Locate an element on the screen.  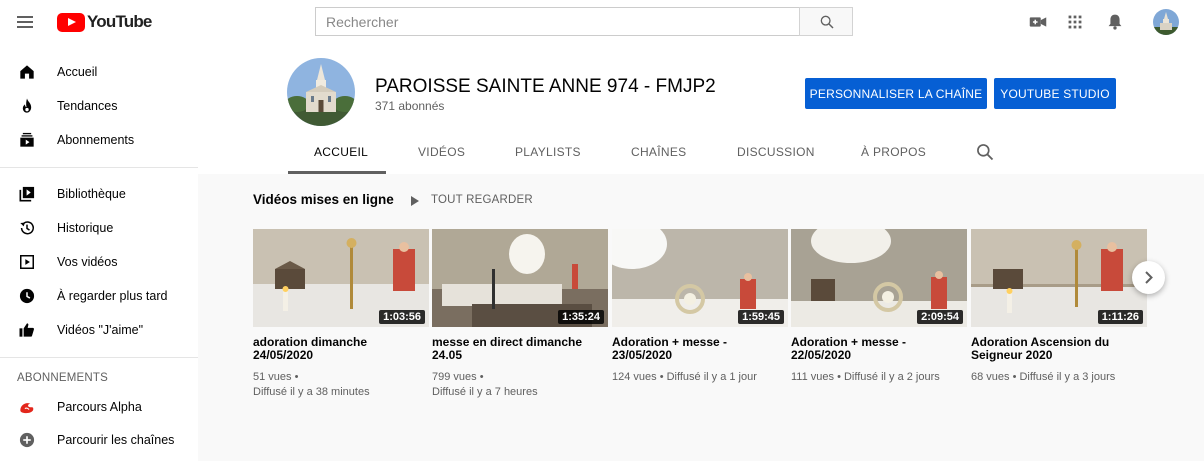
video-metadata: 799 vues • Diffusé il y a 7 heures is located at coordinates (520, 385).